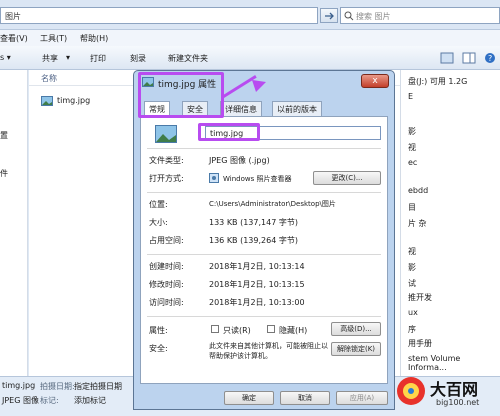 The height and width of the screenshot is (416, 500). What do you see at coordinates (50, 58) in the screenshot?
I see `share-button: 共享` at bounding box center [50, 58].